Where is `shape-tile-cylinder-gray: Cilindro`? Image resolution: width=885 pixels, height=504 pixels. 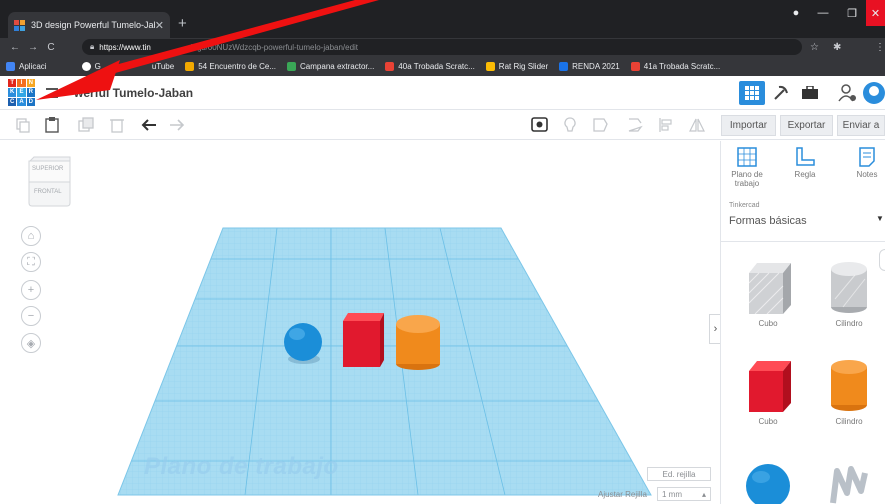 shape-tile-cylinder-gray: Cilindro is located at coordinates (849, 293).